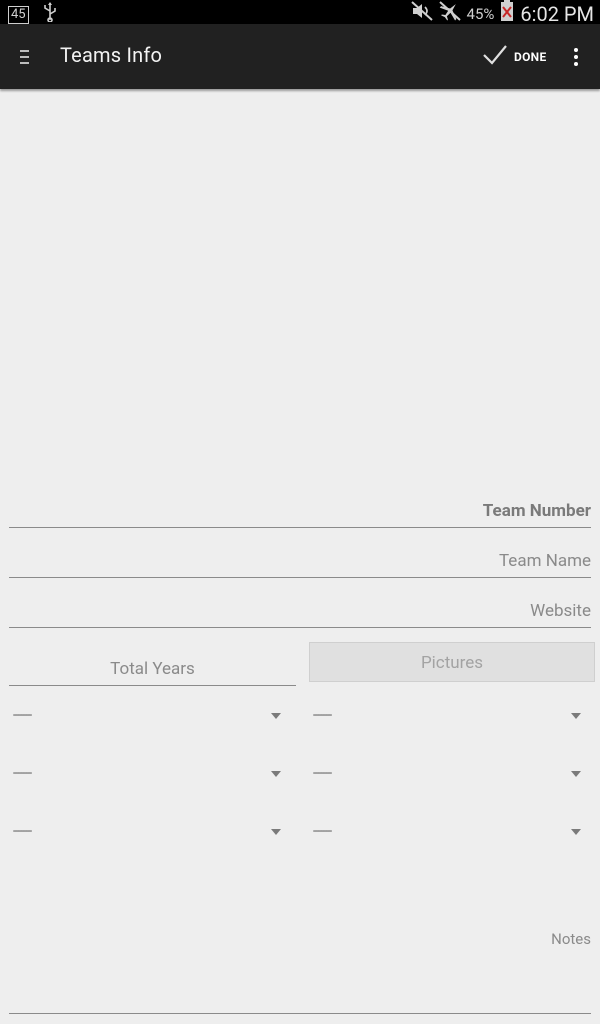  Describe the element at coordinates (300, 13) in the screenshot. I see `status-bar: 45 45% 6:02 PM` at that location.